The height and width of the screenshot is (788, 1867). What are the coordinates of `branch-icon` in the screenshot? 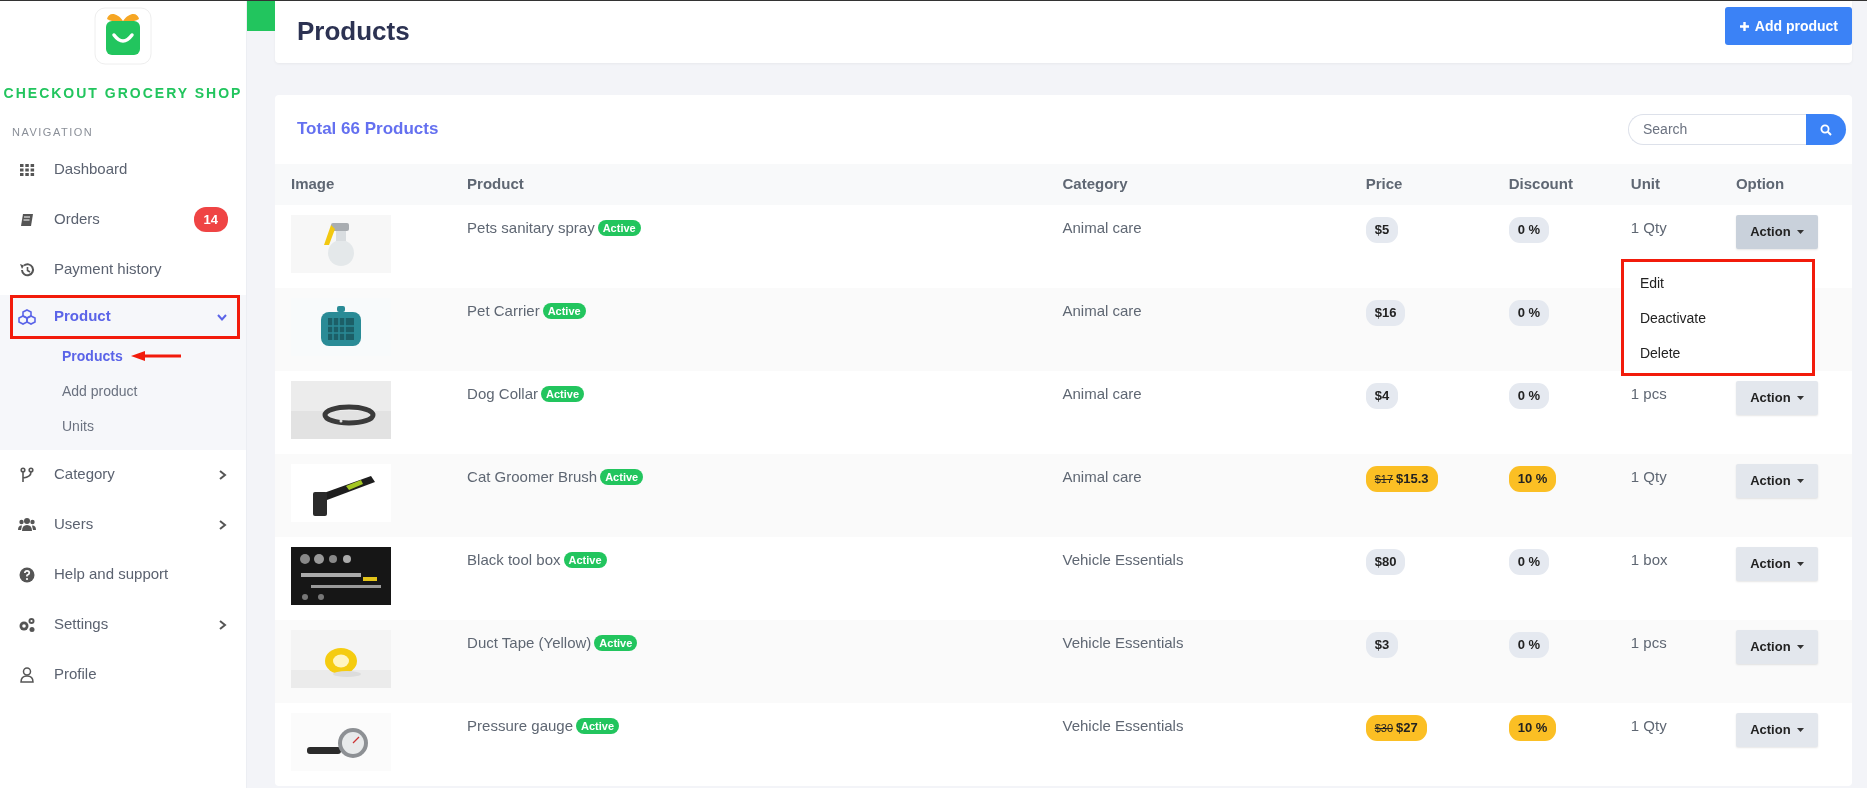 It's located at (27, 474).